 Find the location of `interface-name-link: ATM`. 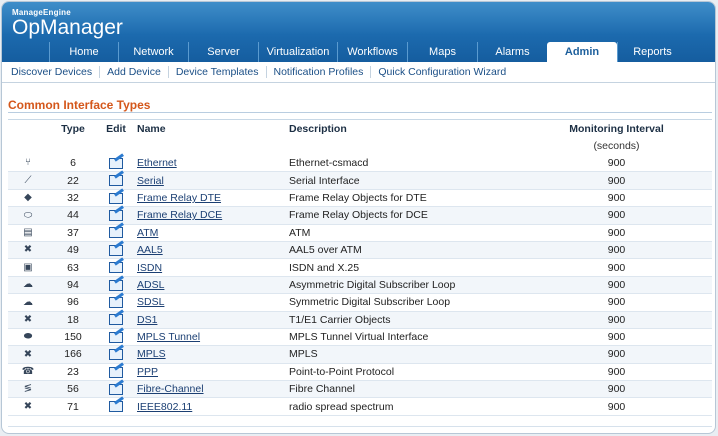

interface-name-link: ATM is located at coordinates (147, 233).